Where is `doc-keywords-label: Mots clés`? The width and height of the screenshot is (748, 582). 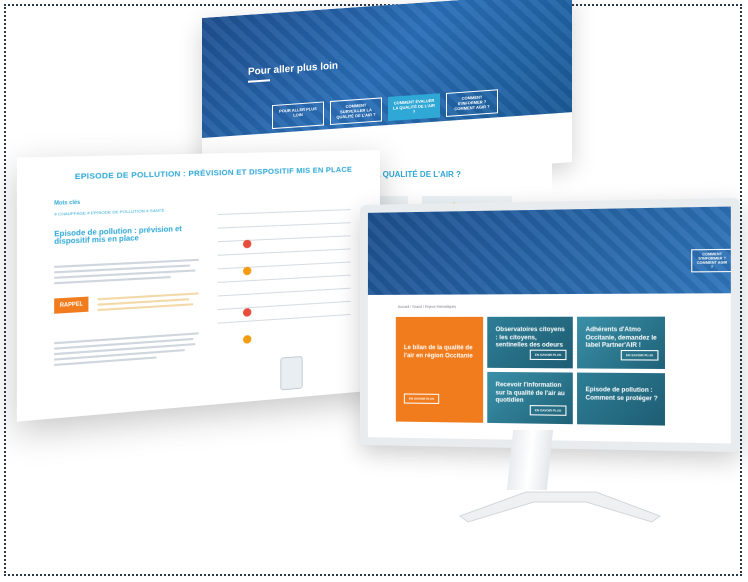 doc-keywords-label: Mots clés is located at coordinates (67, 203).